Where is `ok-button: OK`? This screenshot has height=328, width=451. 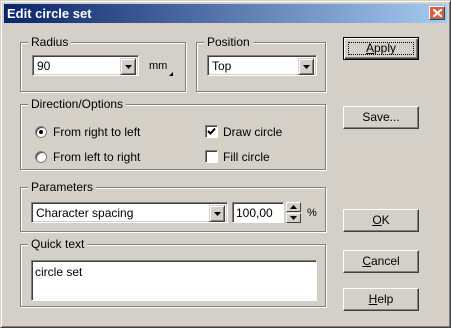
ok-button: OK is located at coordinates (381, 220).